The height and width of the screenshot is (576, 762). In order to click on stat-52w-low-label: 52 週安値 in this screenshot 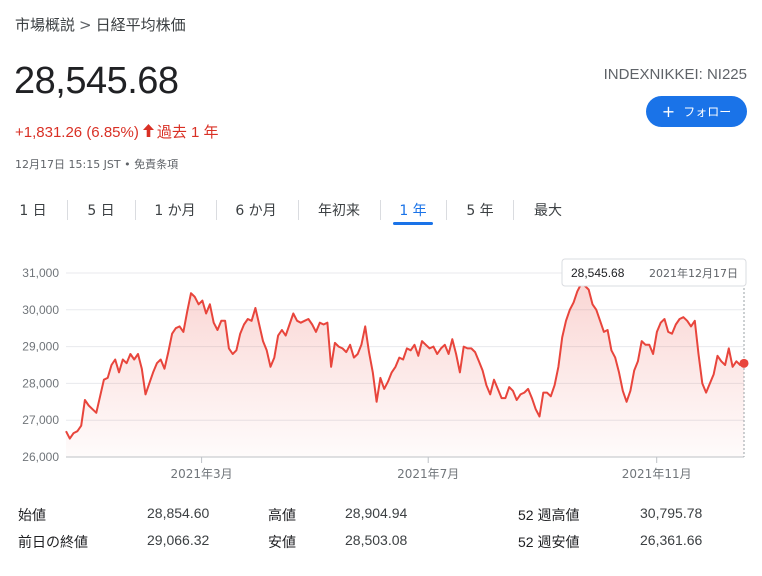, I will do `click(549, 542)`.